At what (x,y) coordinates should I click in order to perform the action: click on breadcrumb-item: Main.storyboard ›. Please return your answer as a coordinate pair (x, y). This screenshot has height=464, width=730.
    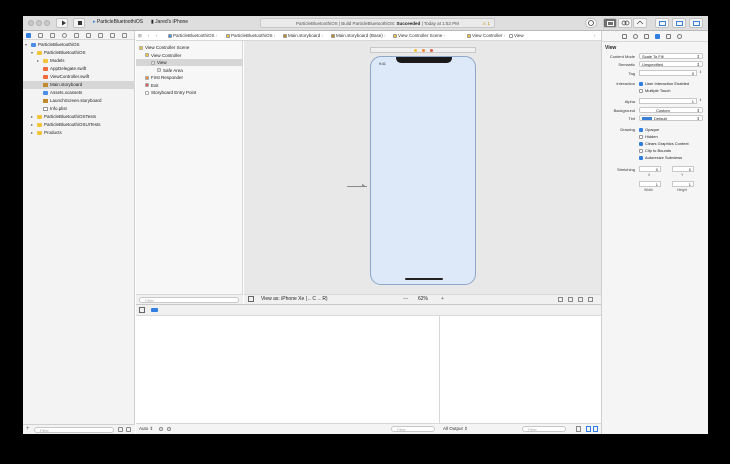
    Looking at the image, I should click on (303, 36).